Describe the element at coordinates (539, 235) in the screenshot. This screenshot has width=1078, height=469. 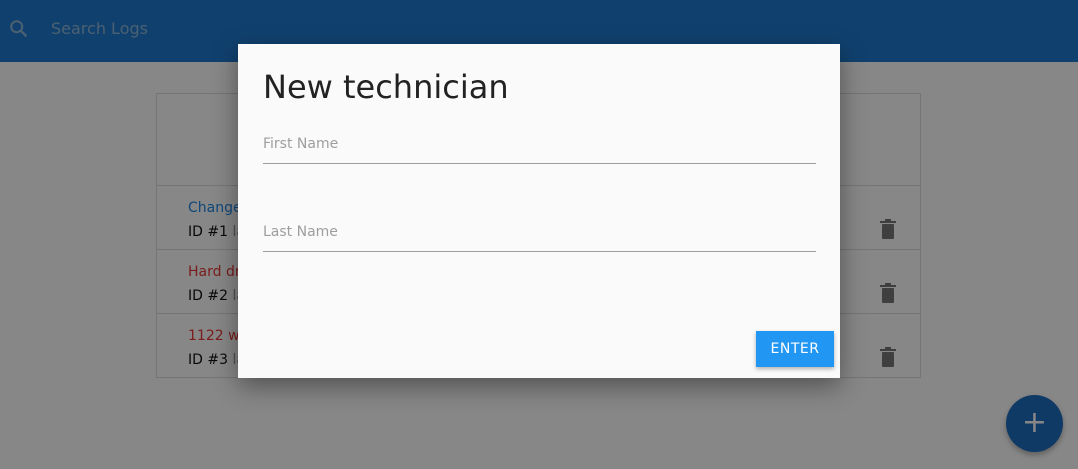
I see `last-name-field: Last Name` at that location.